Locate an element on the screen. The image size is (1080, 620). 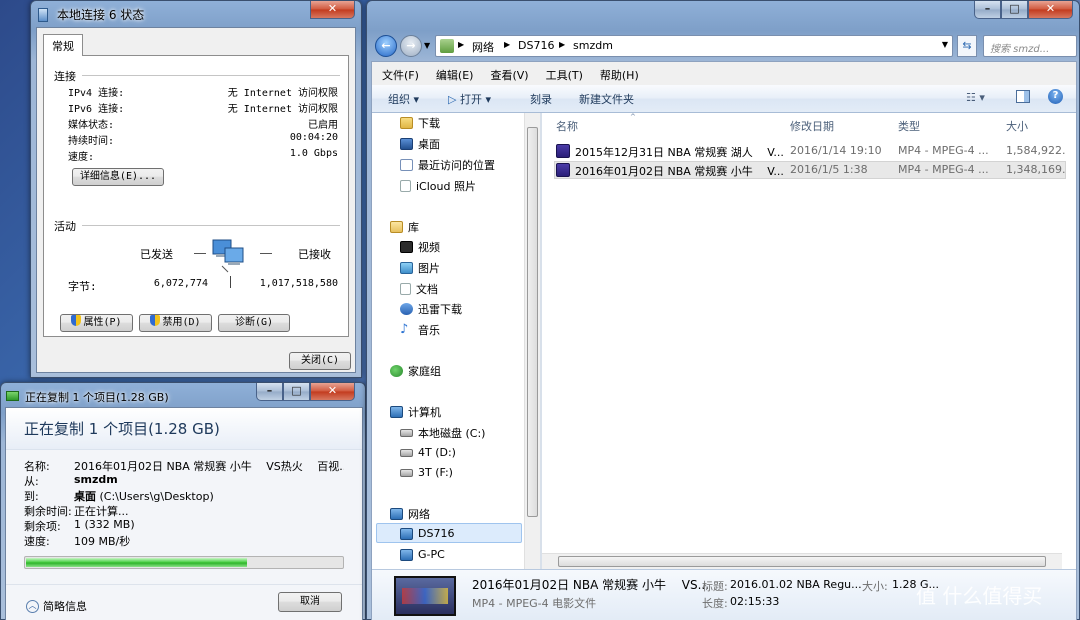
to-value-bold: 桌面 is located at coordinates (85, 496).